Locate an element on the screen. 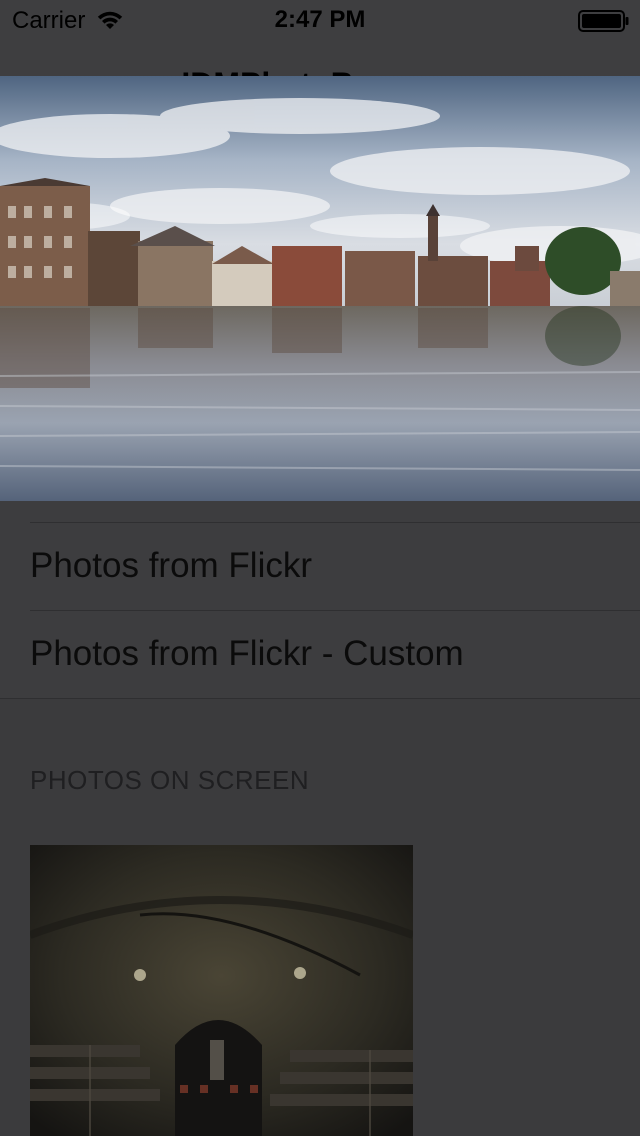 The width and height of the screenshot is (640, 1136). table-row-photos-from-flickr-custom: Photos from Flickr - Custom is located at coordinates (320, 654).